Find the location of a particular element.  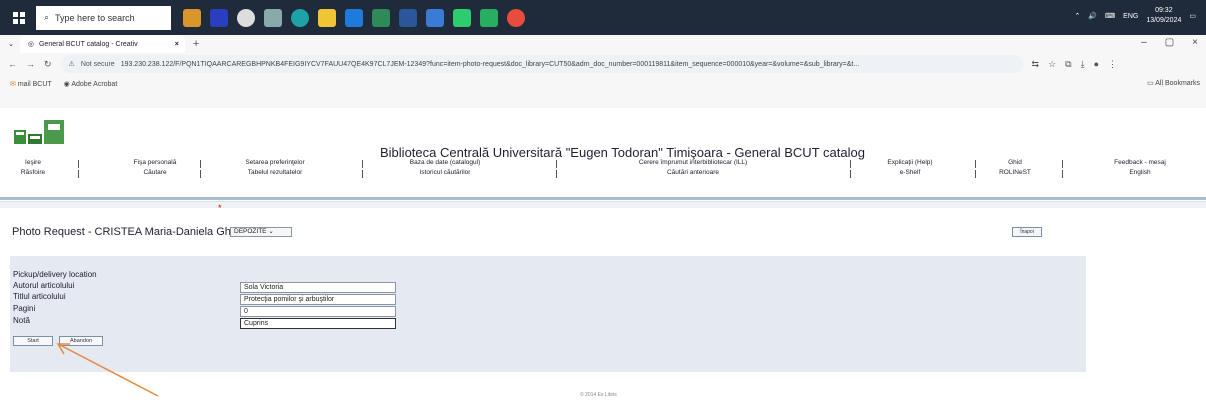

nav-link-ill: Cerere împrumut interbibliotecar (ILL) is located at coordinates (693, 163).